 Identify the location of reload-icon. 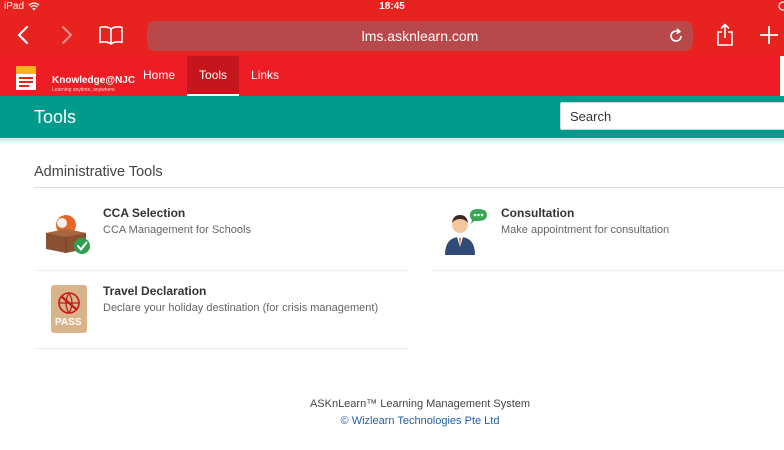
(676, 38).